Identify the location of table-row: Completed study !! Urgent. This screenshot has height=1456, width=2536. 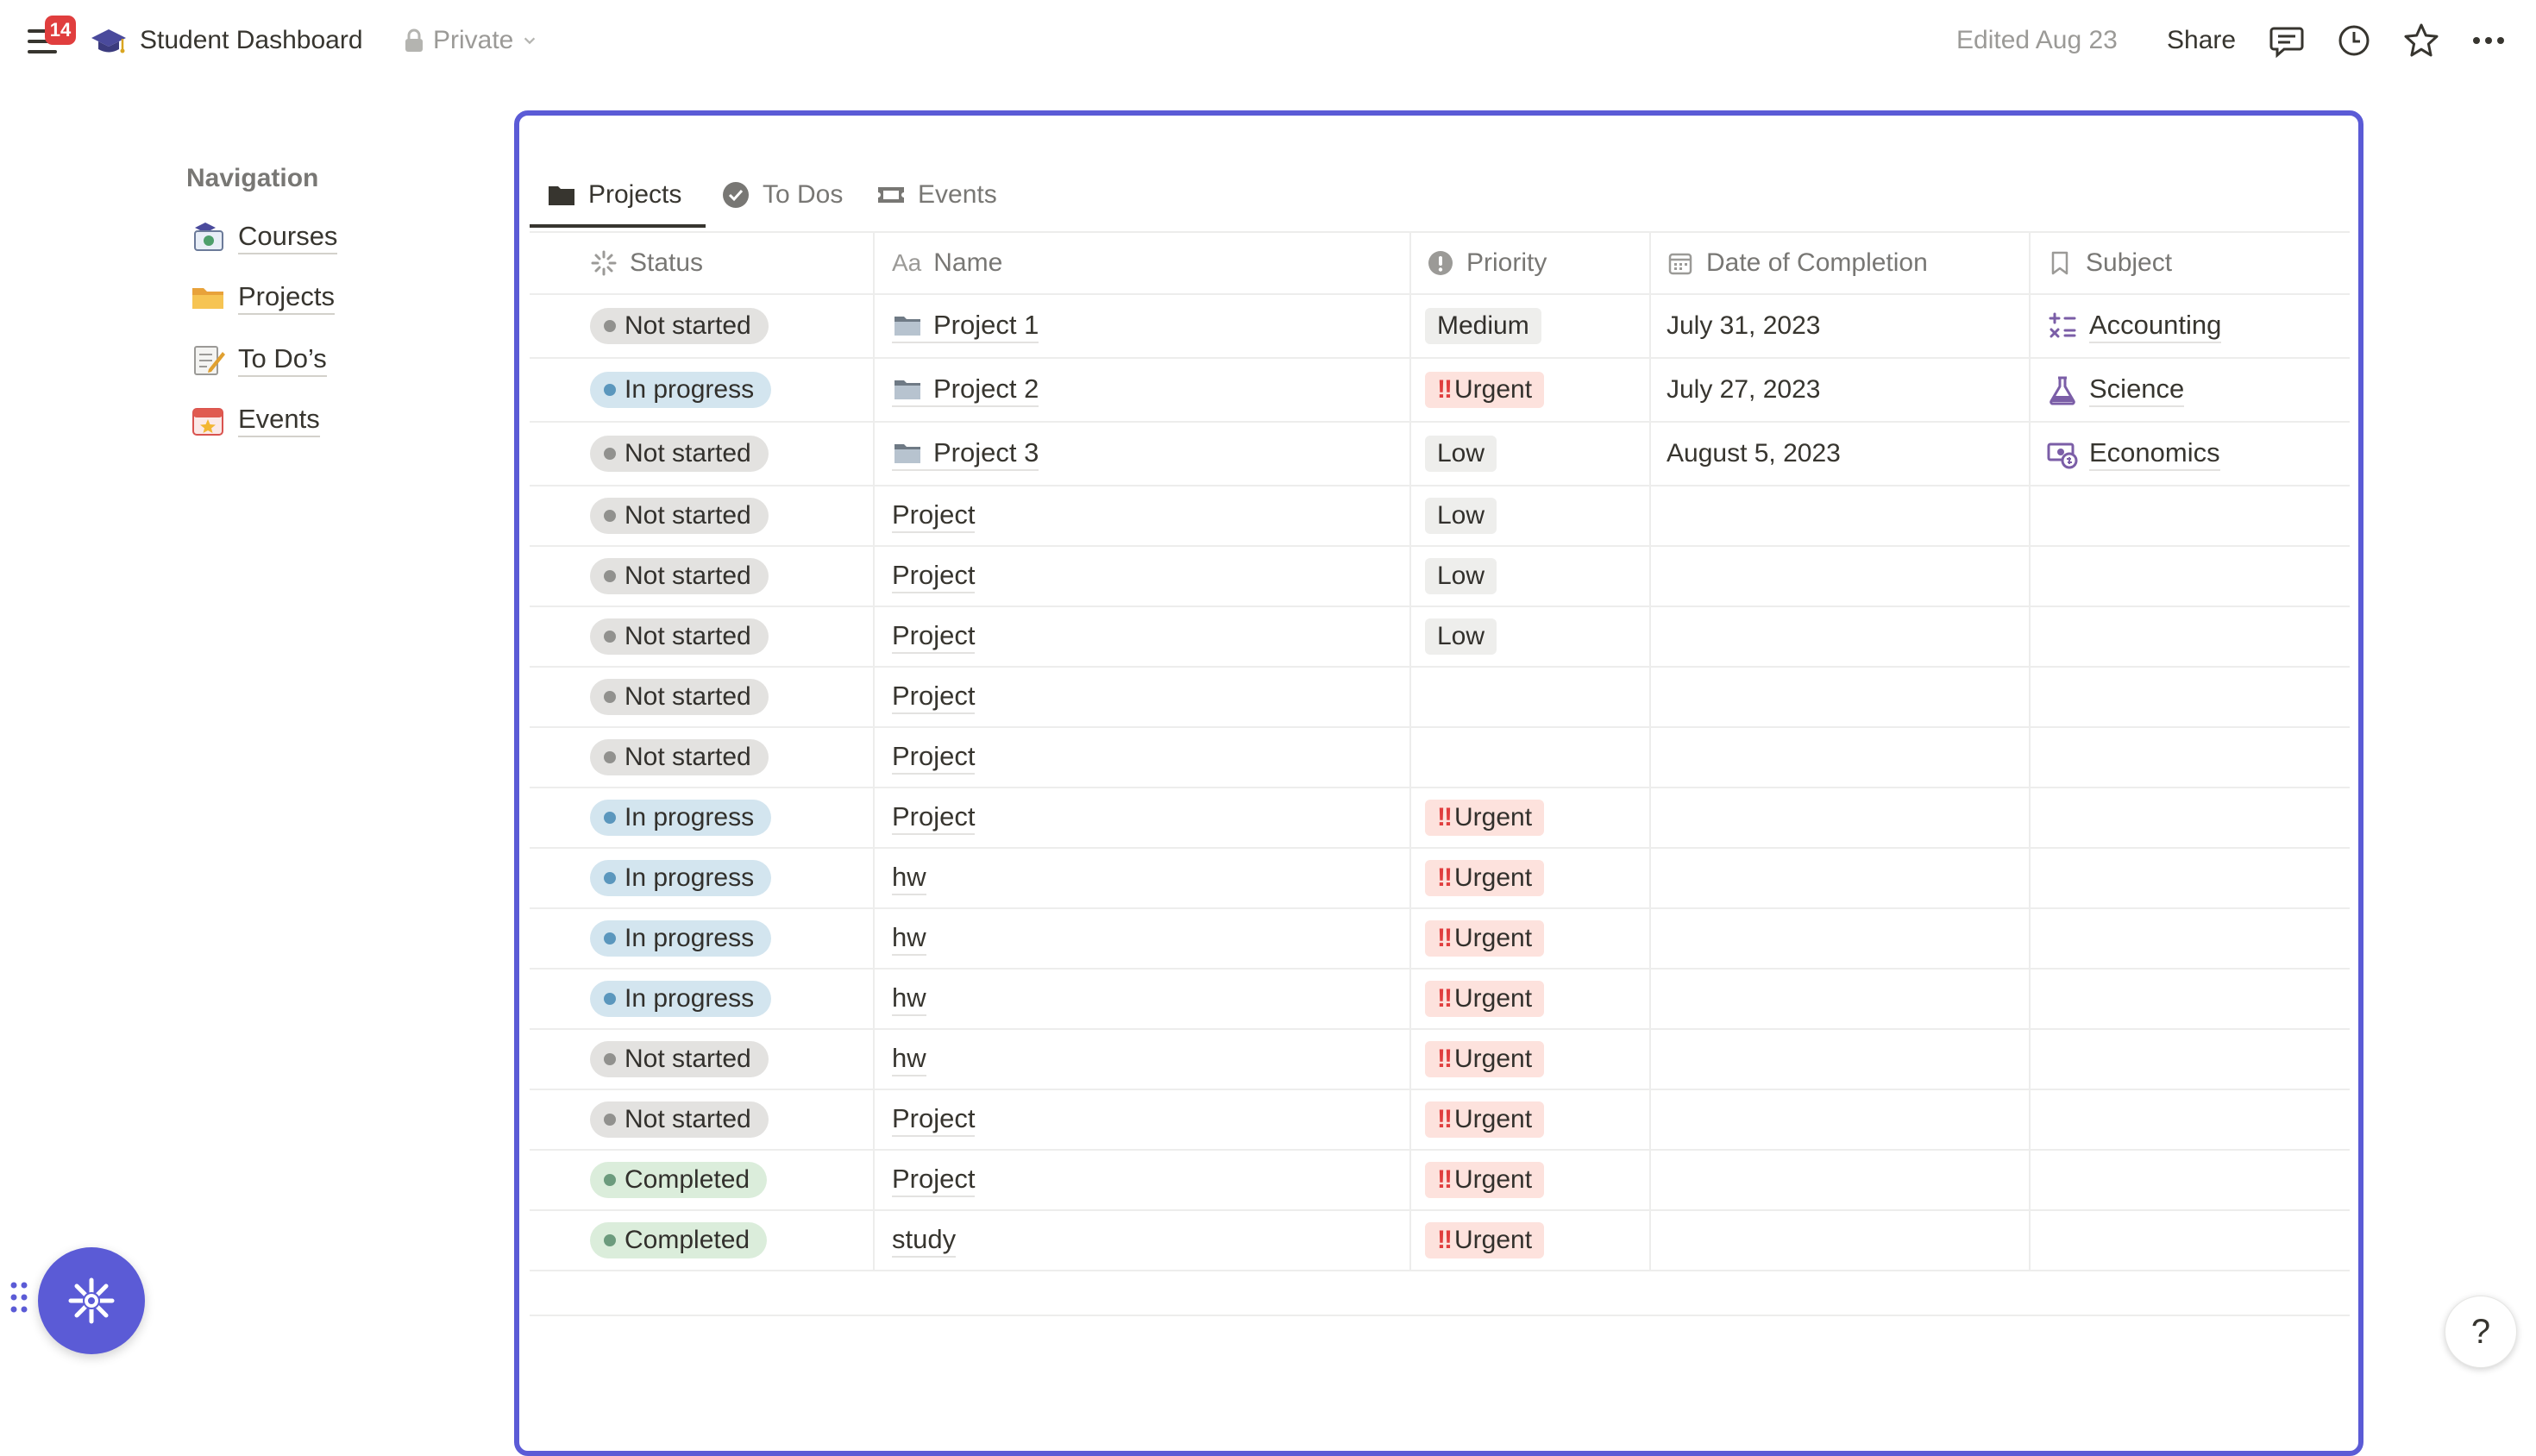
(1440, 1241).